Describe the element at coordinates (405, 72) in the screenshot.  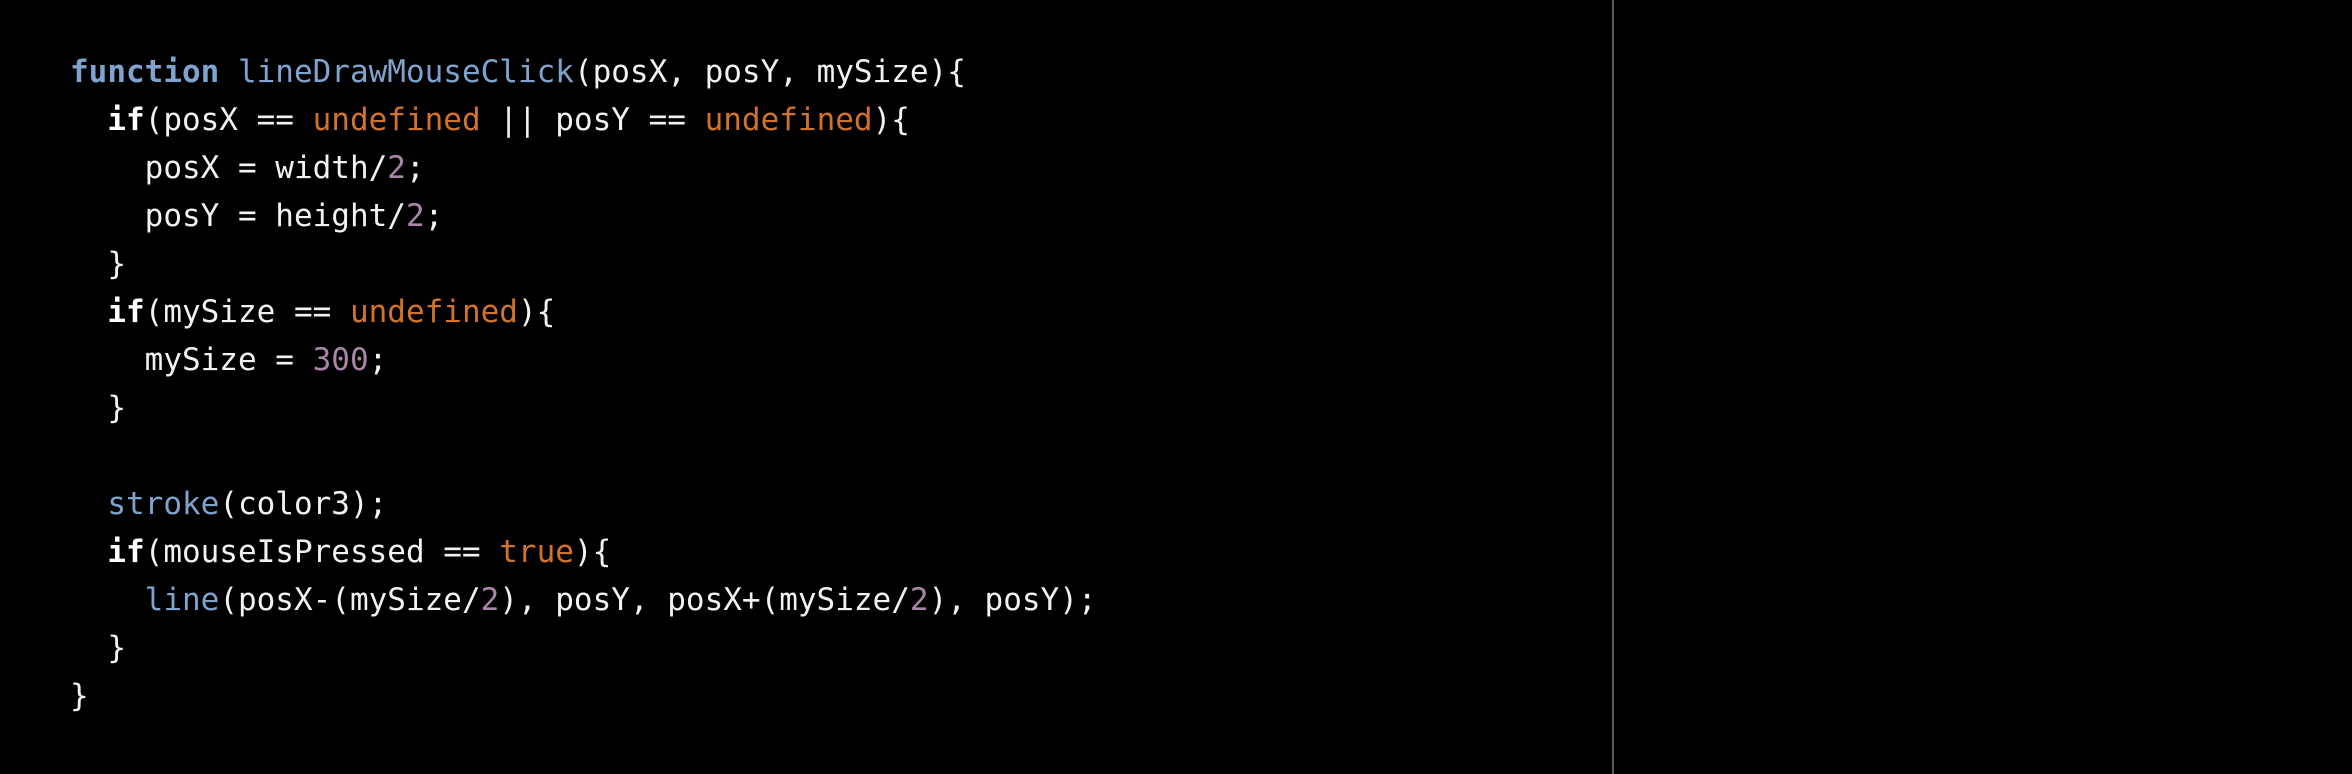
I see `token-fn: lineDrawMouseClick` at that location.